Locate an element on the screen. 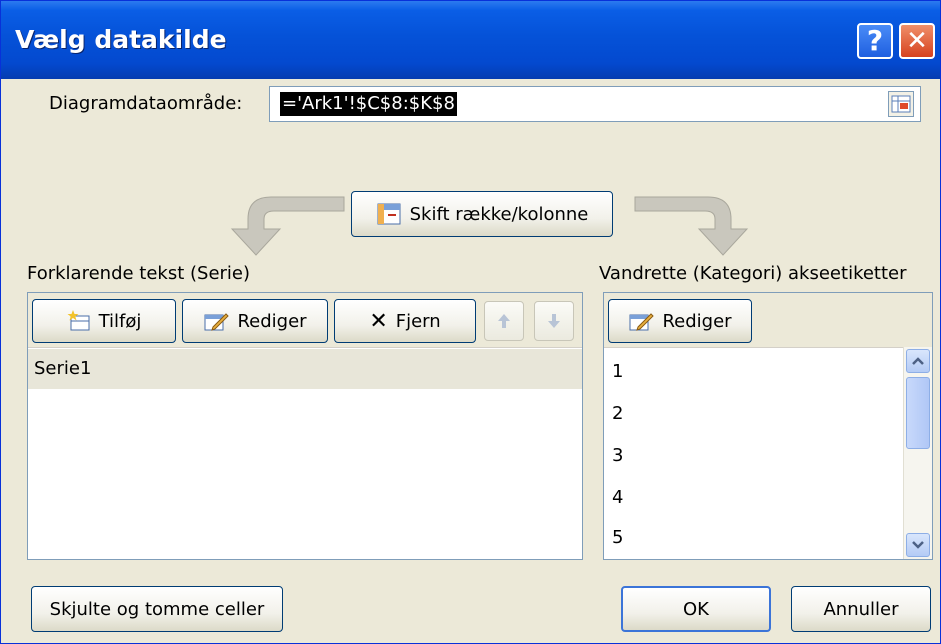  scroll-up-button is located at coordinates (918, 361).